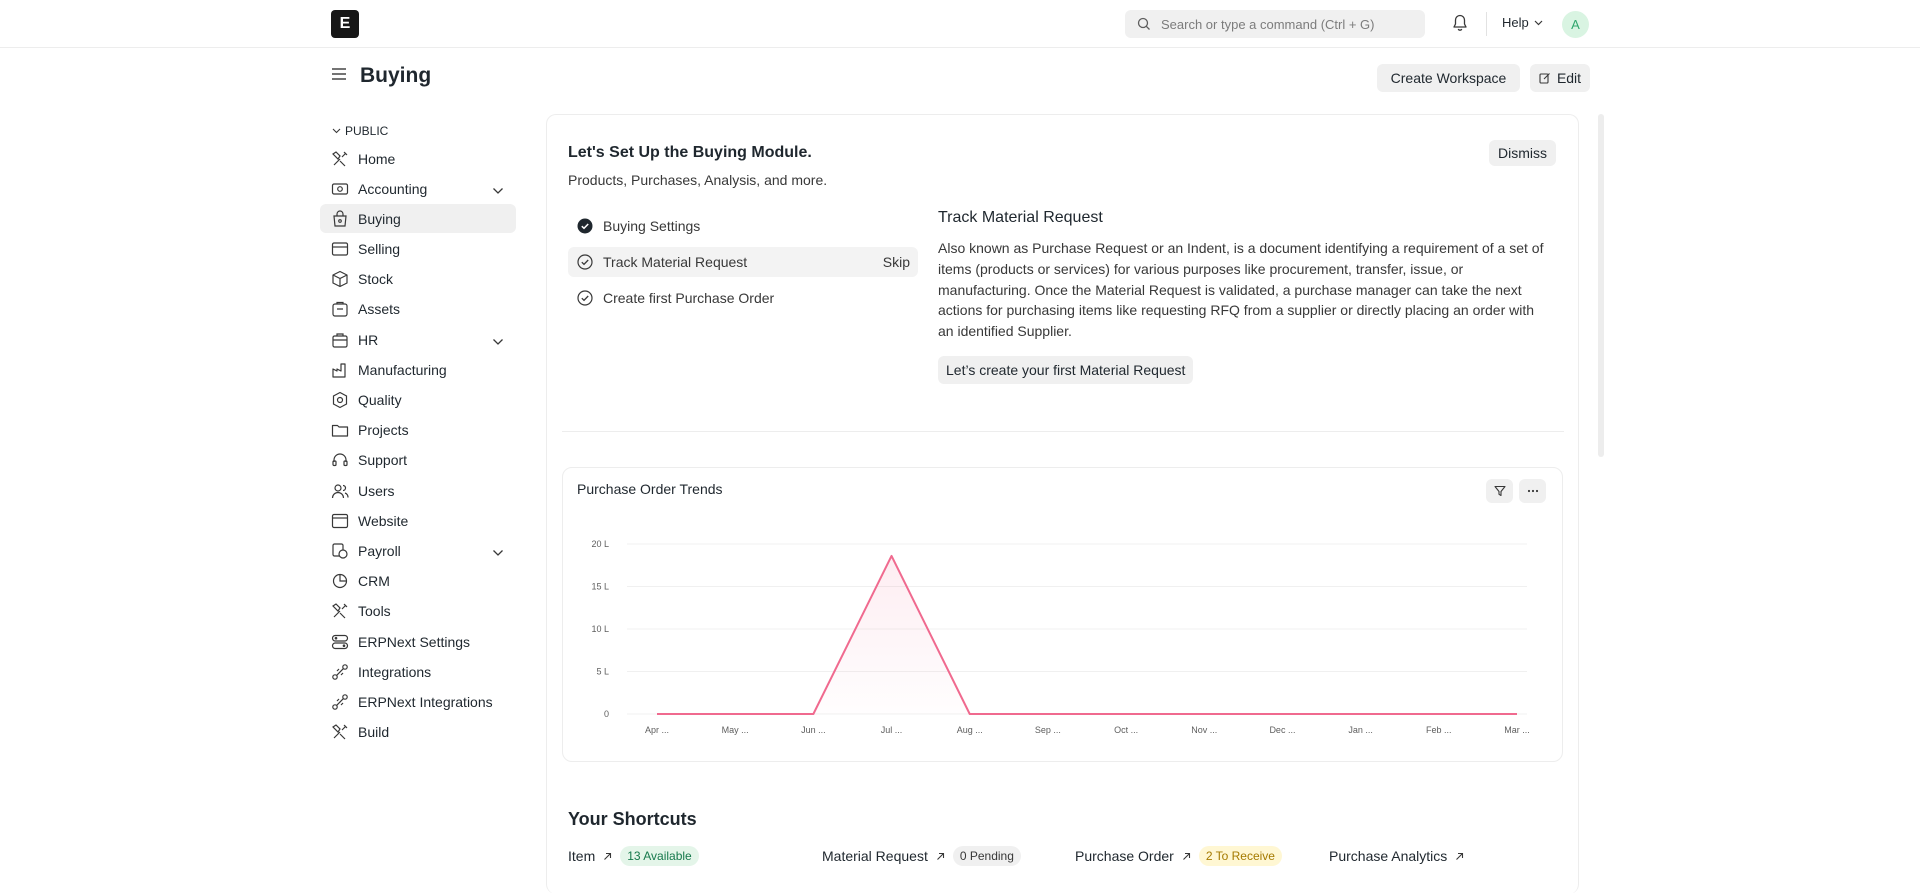  I want to click on chart-filter-button, so click(1499, 491).